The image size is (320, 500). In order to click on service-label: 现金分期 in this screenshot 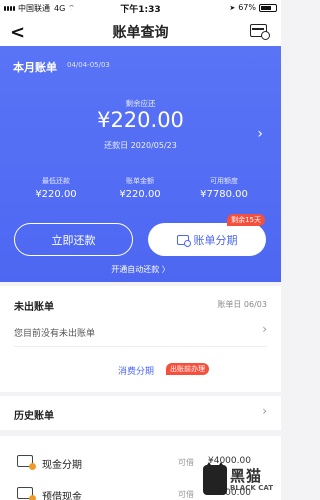, I will do `click(62, 465)`.